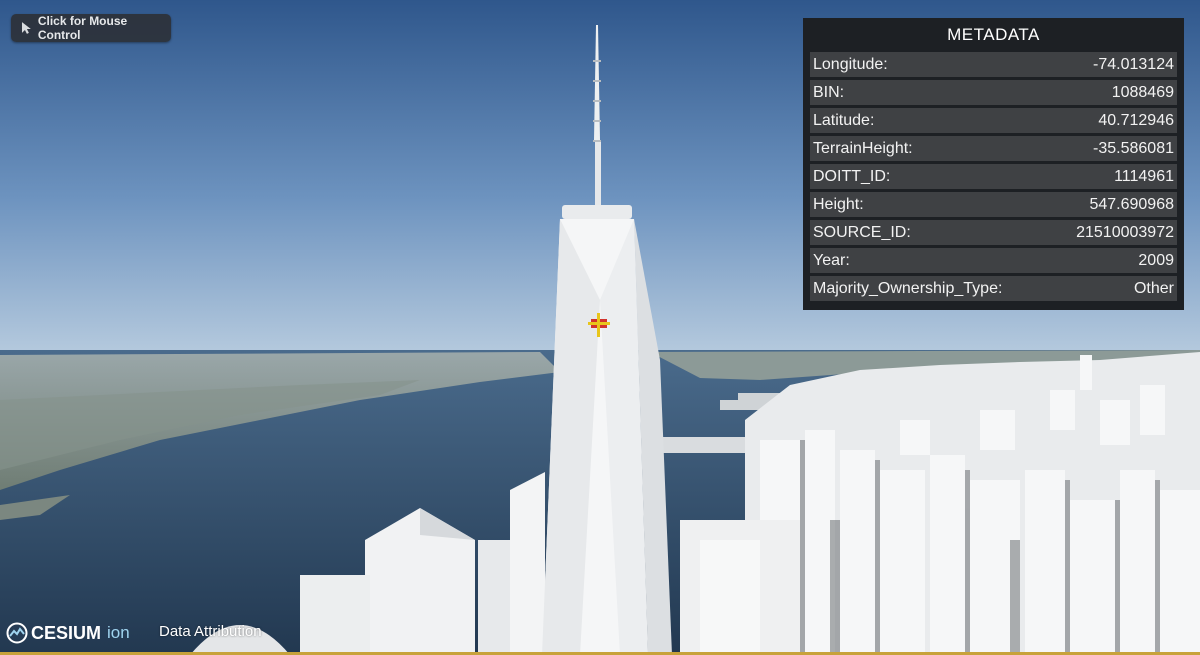 The width and height of the screenshot is (1200, 655). Describe the element at coordinates (82, 28) in the screenshot. I see `mouse-control-label: Click for Mouse Control` at that location.